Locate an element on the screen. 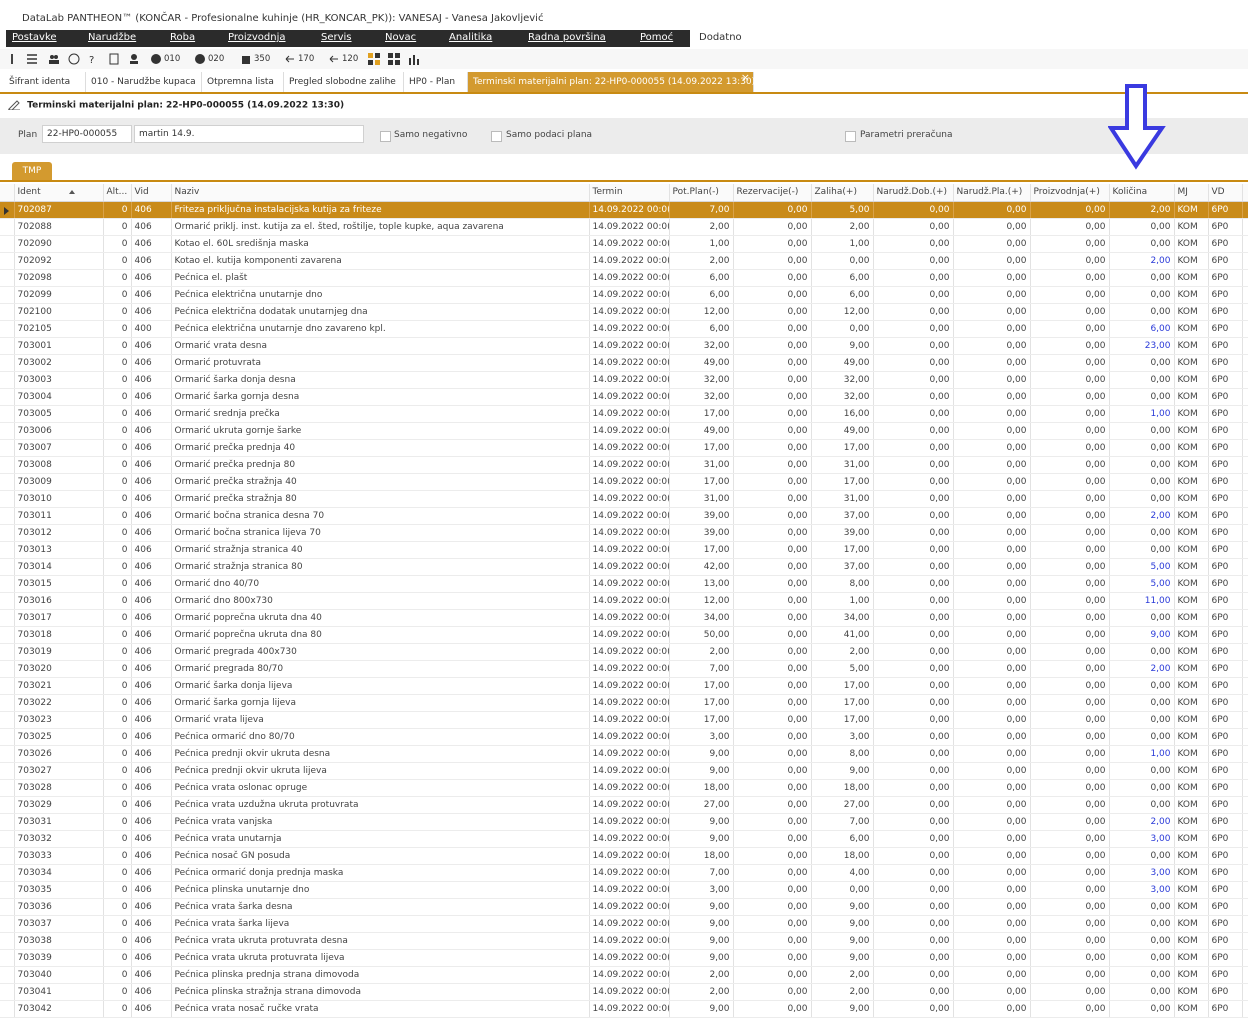  toolbar-020: 020 is located at coordinates (209, 59).